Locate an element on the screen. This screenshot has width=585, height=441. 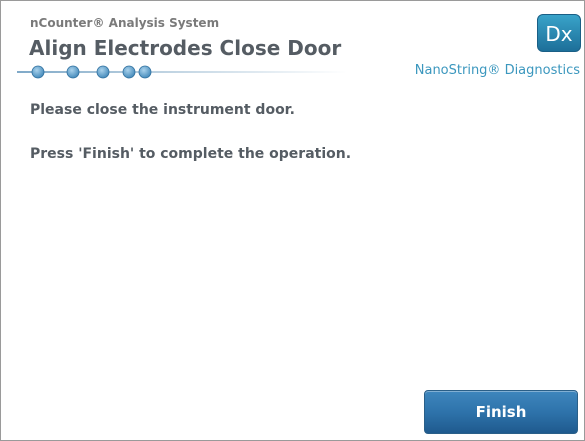
instruction-close-door: Please close the instrument door. is located at coordinates (162, 110).